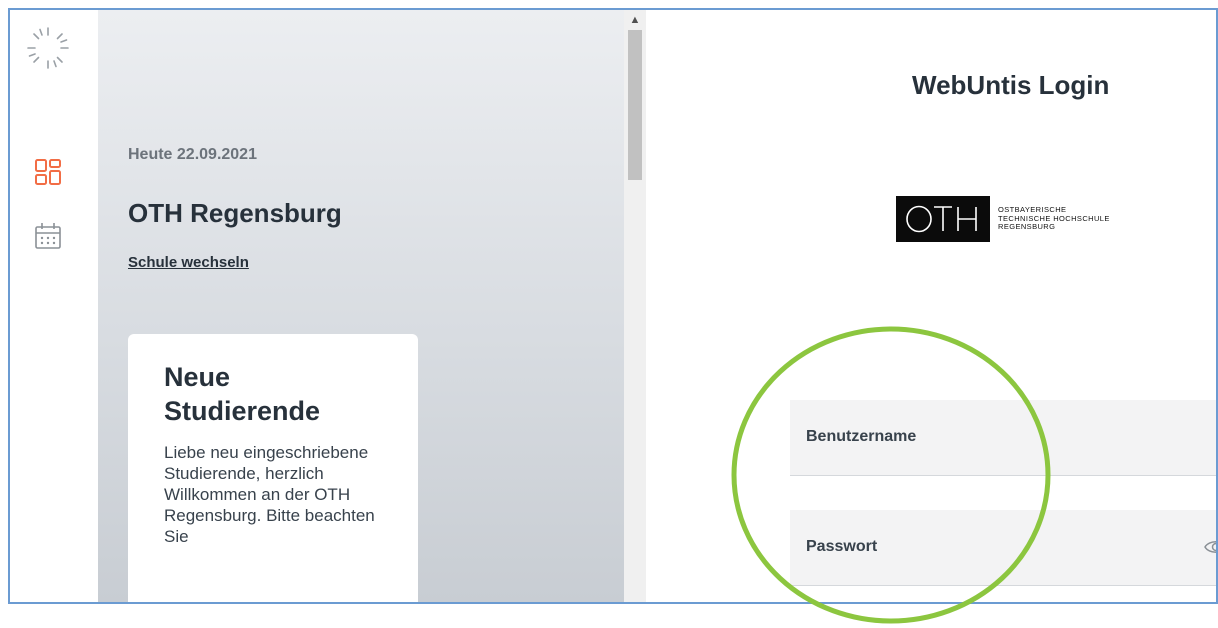 The height and width of the screenshot is (628, 1218). I want to click on password-label: Passwort, so click(842, 546).